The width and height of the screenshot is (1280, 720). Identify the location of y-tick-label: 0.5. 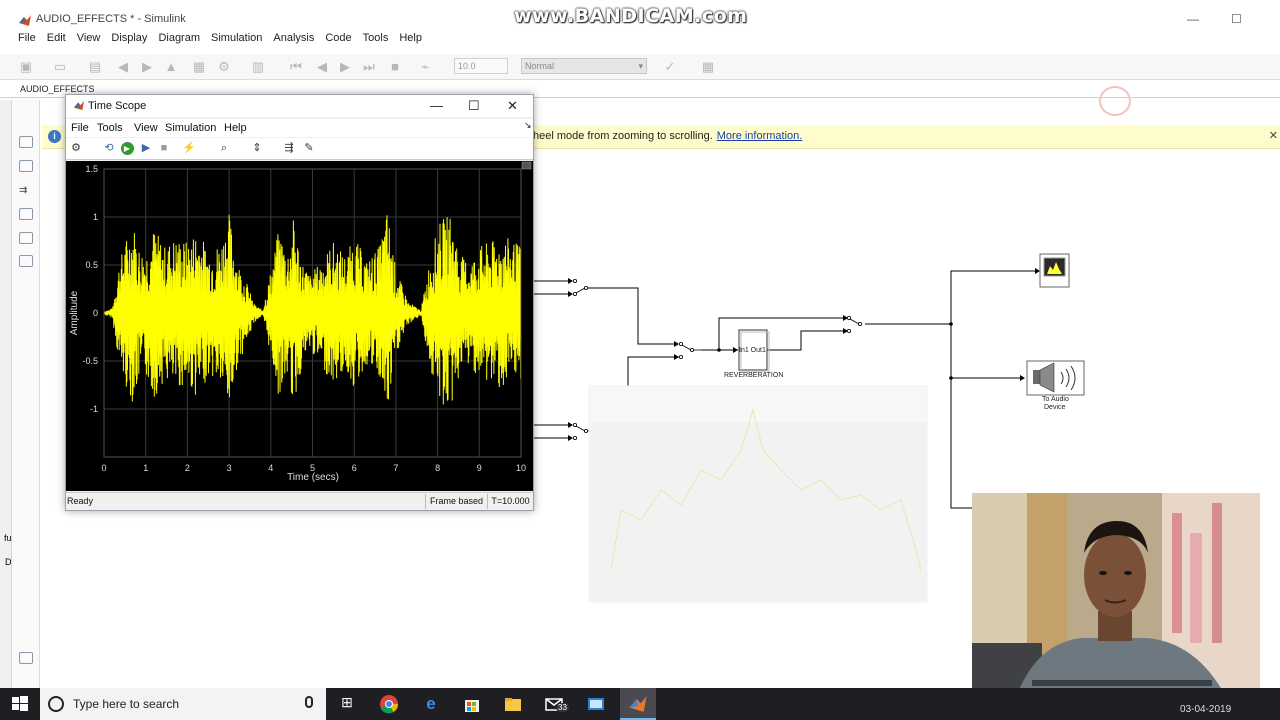
(91, 265).